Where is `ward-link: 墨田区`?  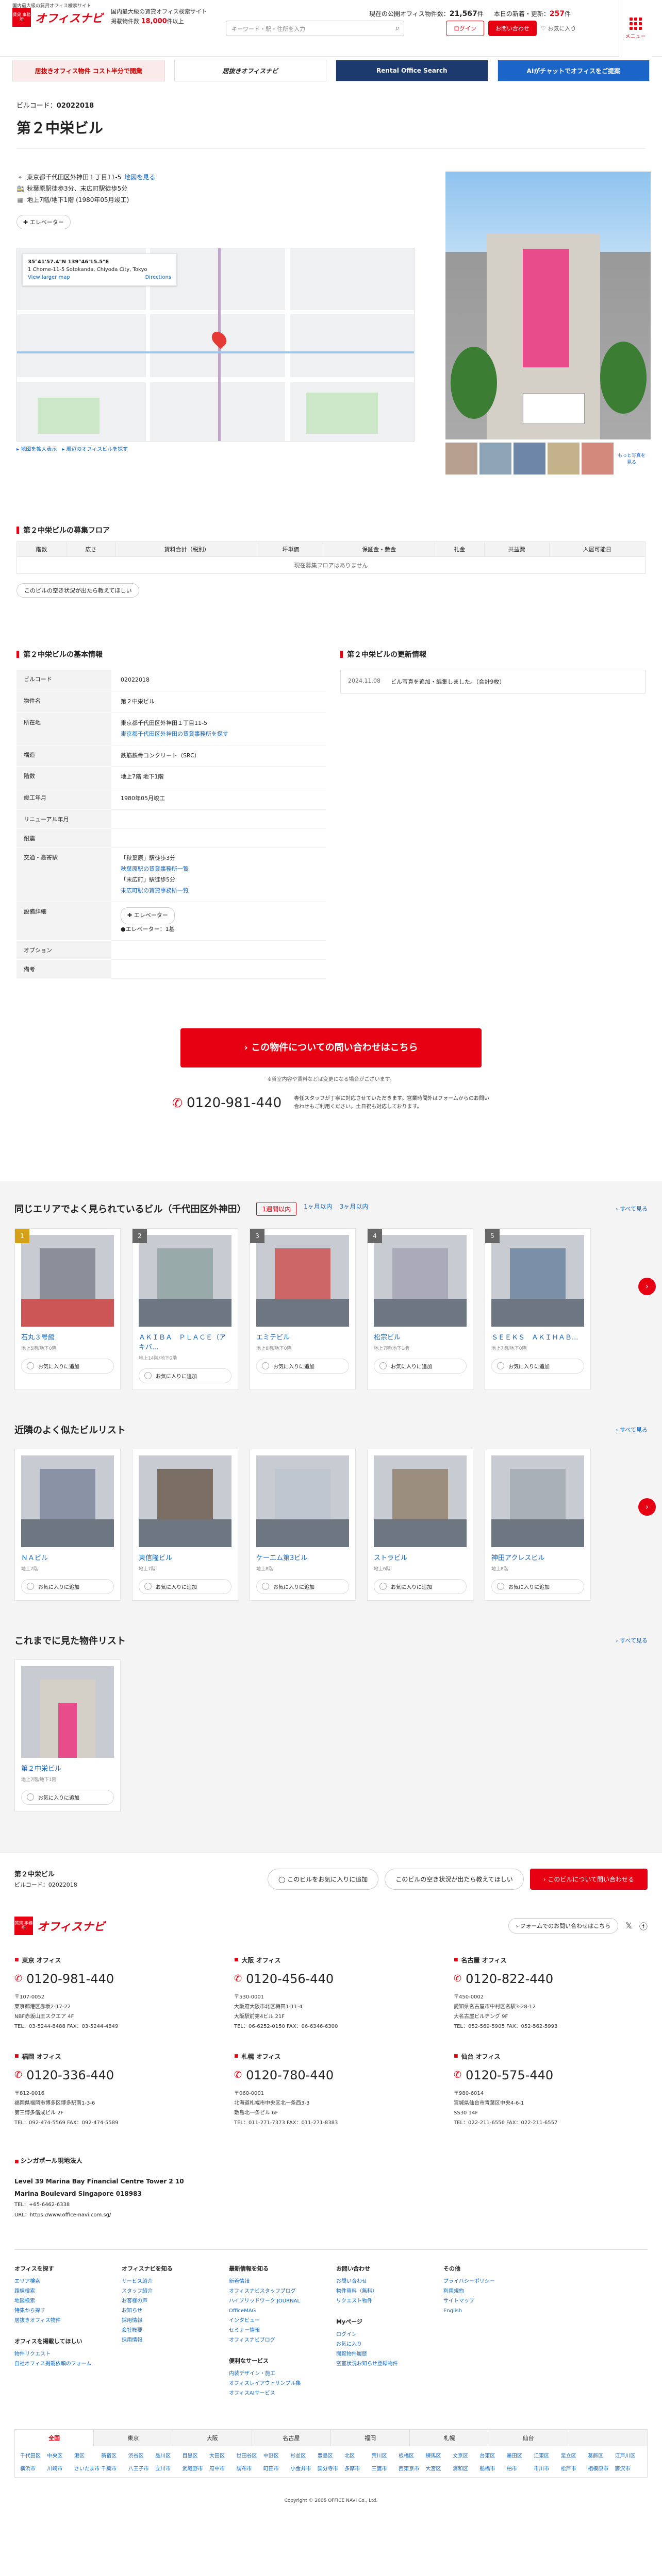 ward-link: 墨田区 is located at coordinates (520, 2455).